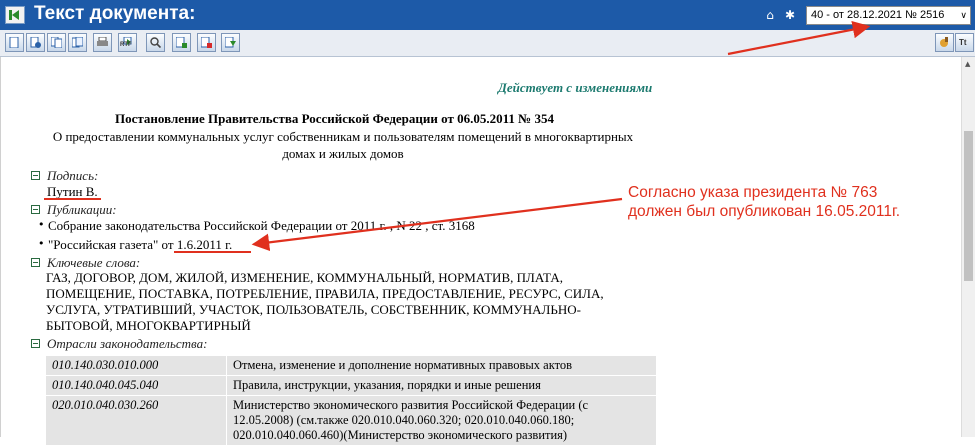 The image size is (975, 446). Describe the element at coordinates (230, 42) in the screenshot. I see `download-icon` at that location.